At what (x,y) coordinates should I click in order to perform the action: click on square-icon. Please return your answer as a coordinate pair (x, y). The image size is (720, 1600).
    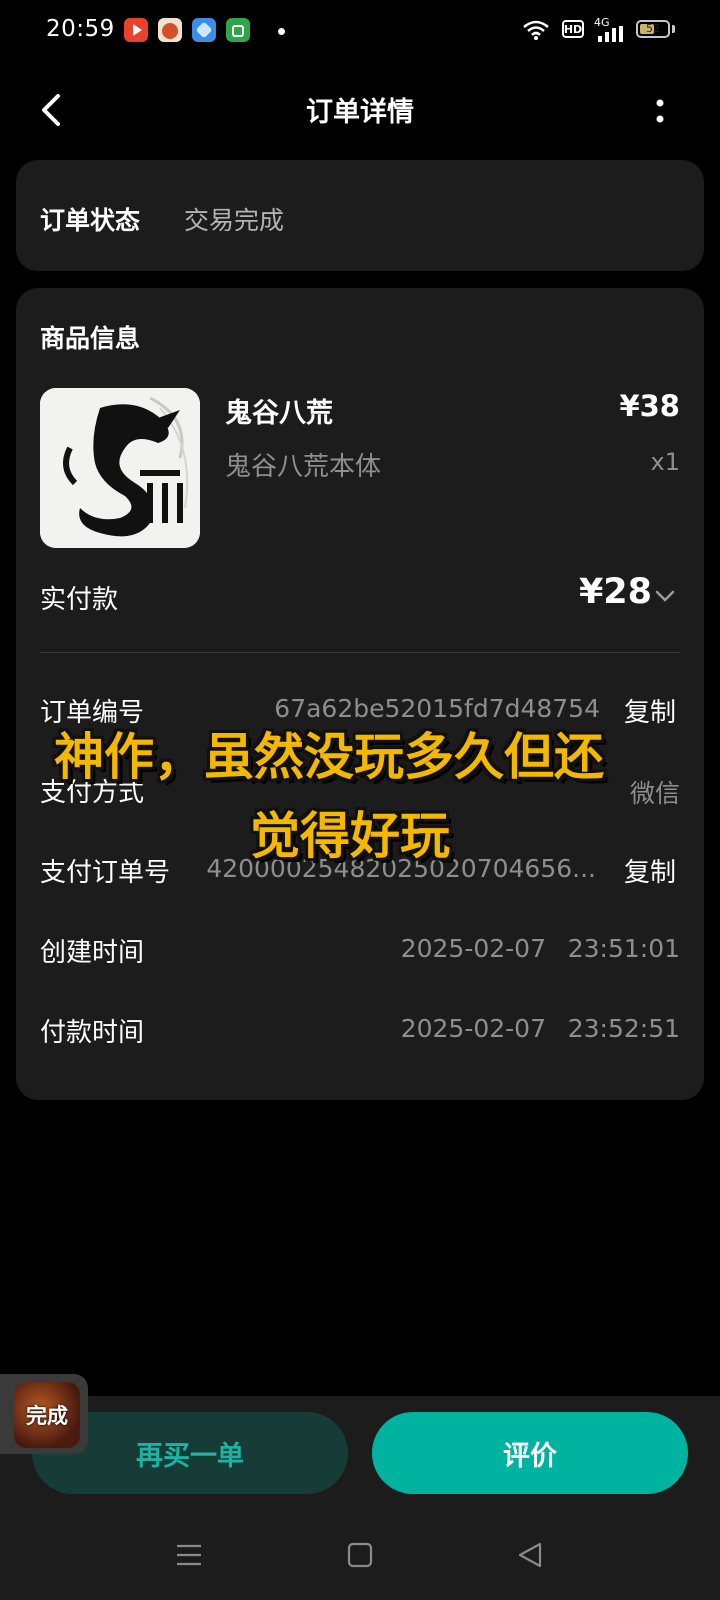
    Looking at the image, I should click on (360, 1555).